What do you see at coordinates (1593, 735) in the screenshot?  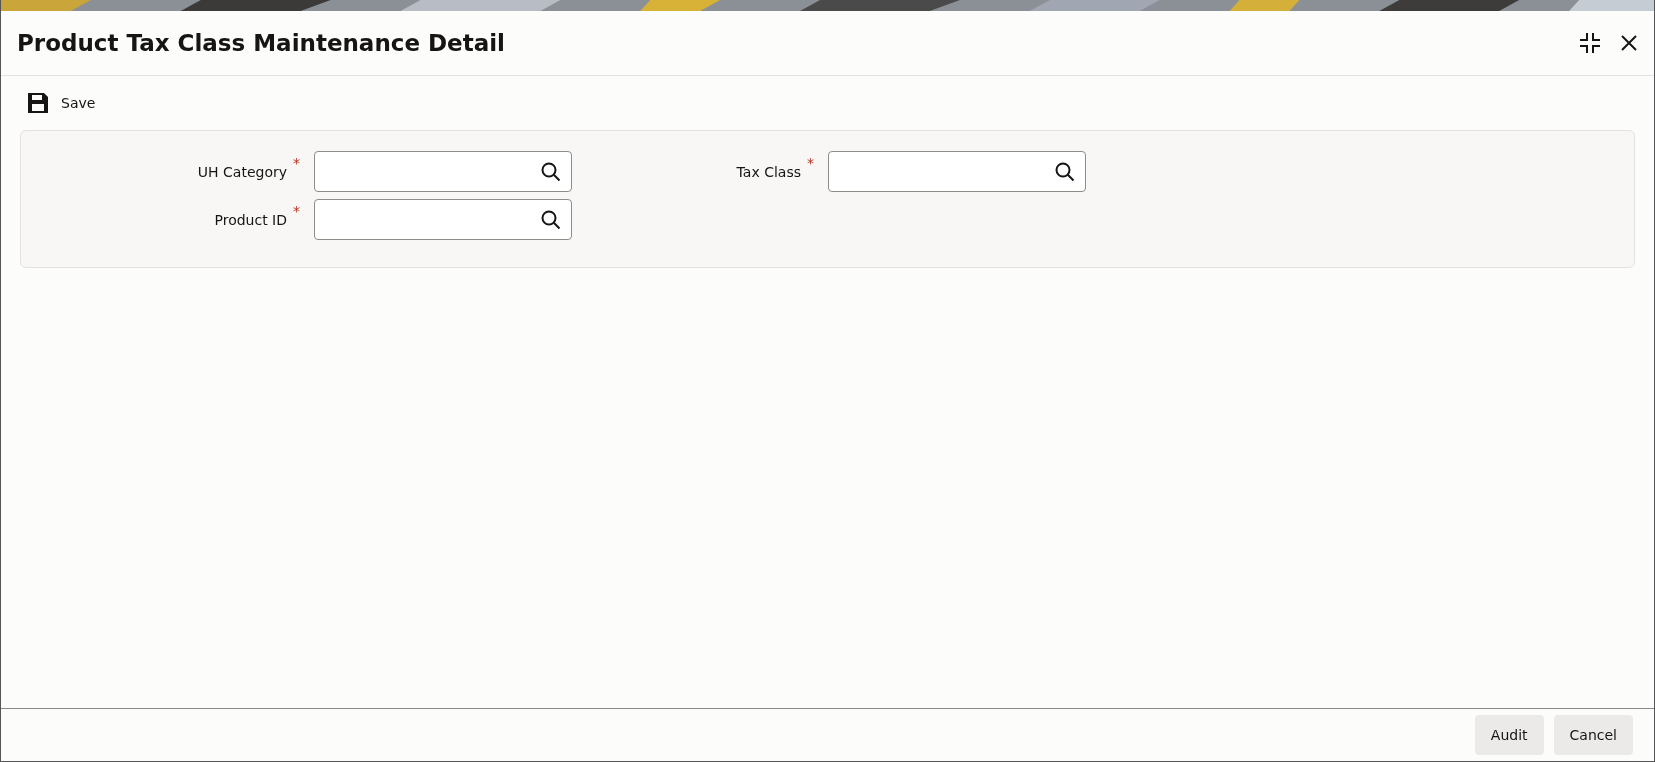 I see `cancel-button: Cancel` at bounding box center [1593, 735].